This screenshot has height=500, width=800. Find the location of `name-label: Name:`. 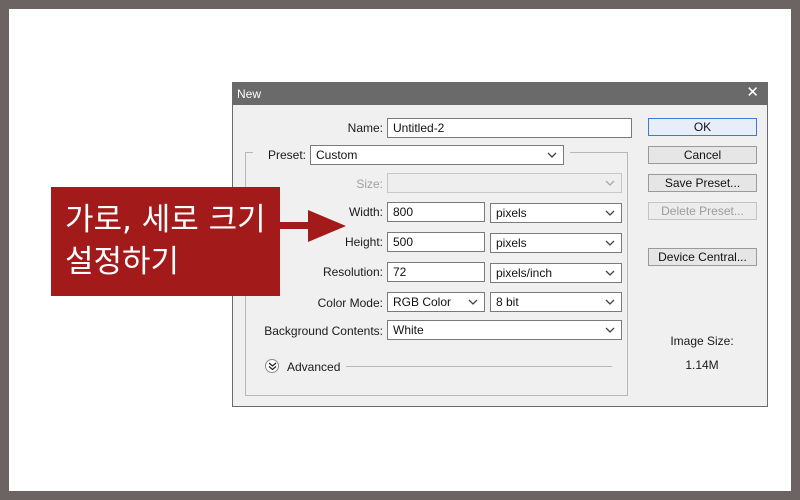

name-label: Name: is located at coordinates (365, 128).